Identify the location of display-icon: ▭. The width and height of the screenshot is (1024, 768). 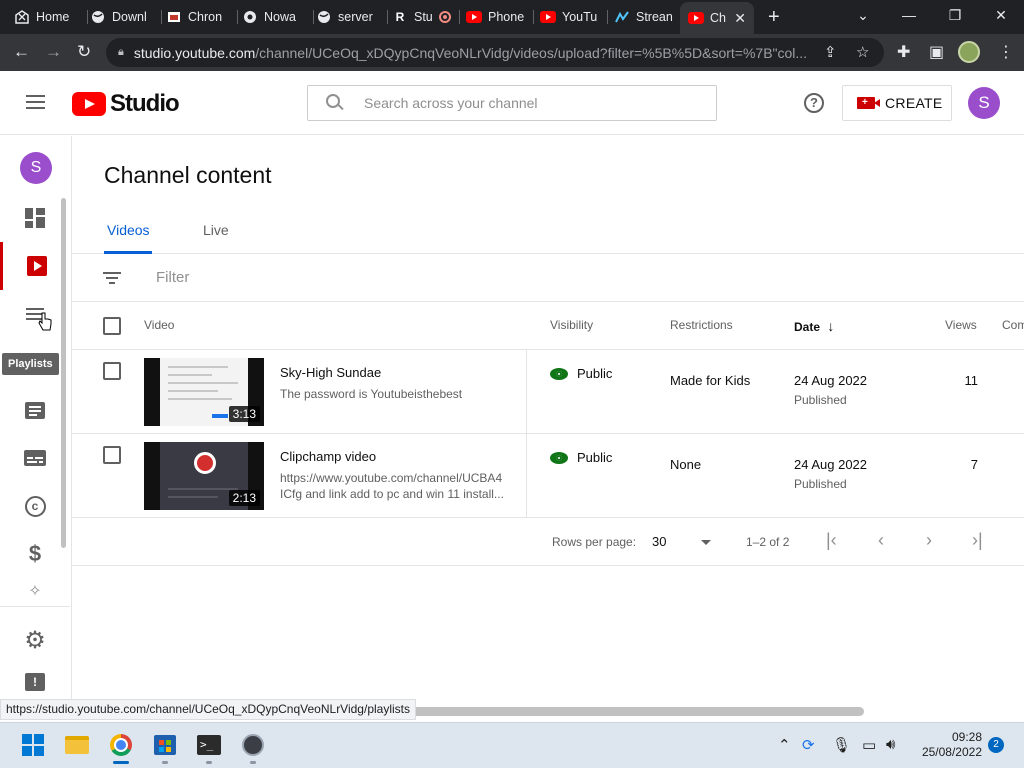
(869, 745).